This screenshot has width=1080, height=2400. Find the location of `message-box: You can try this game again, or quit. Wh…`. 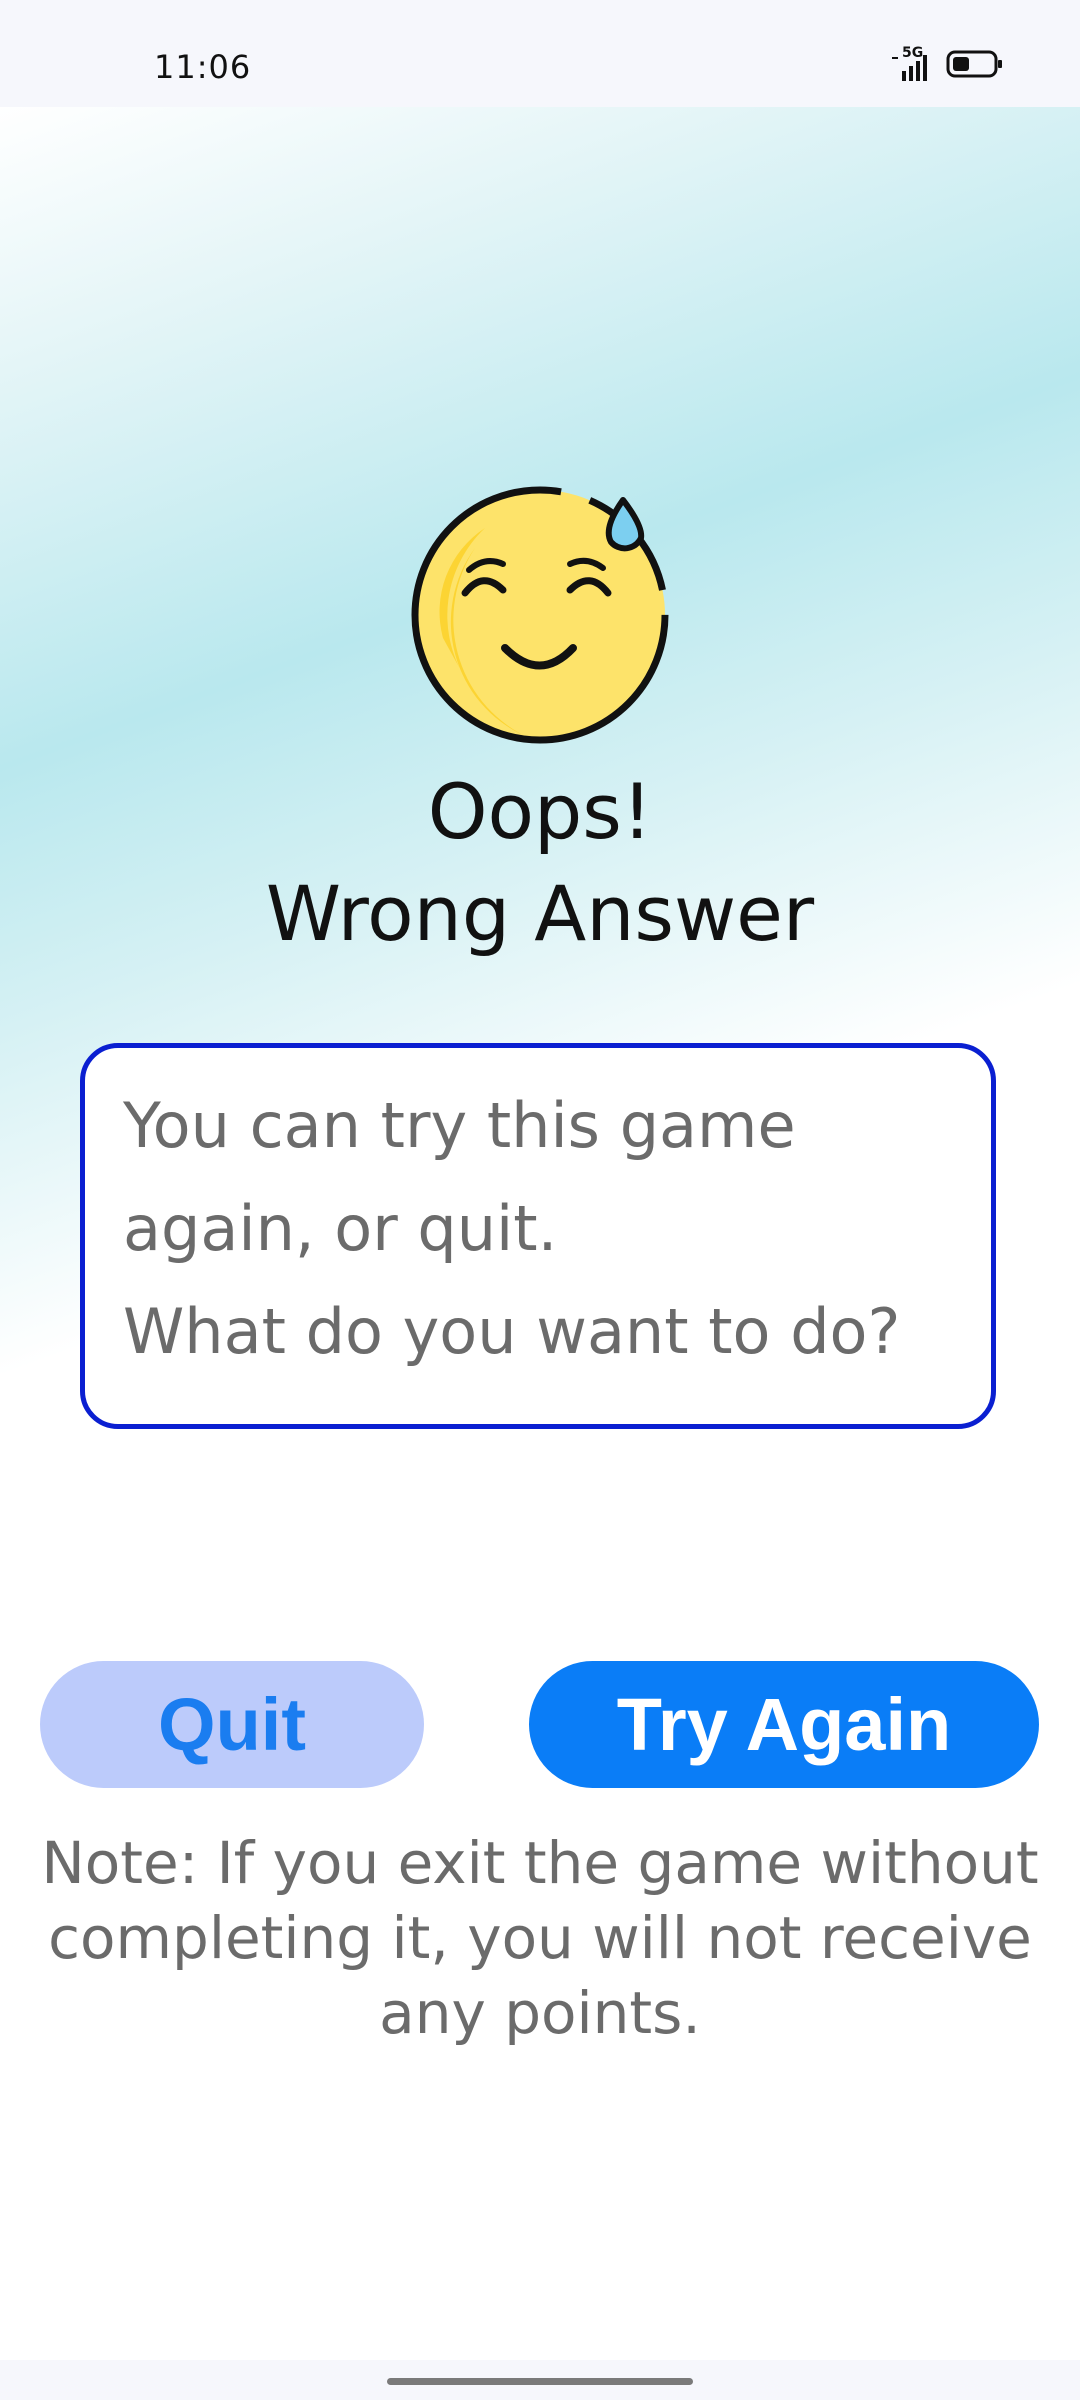

message-box: You can try this game again, or quit. Wh… is located at coordinates (538, 1236).